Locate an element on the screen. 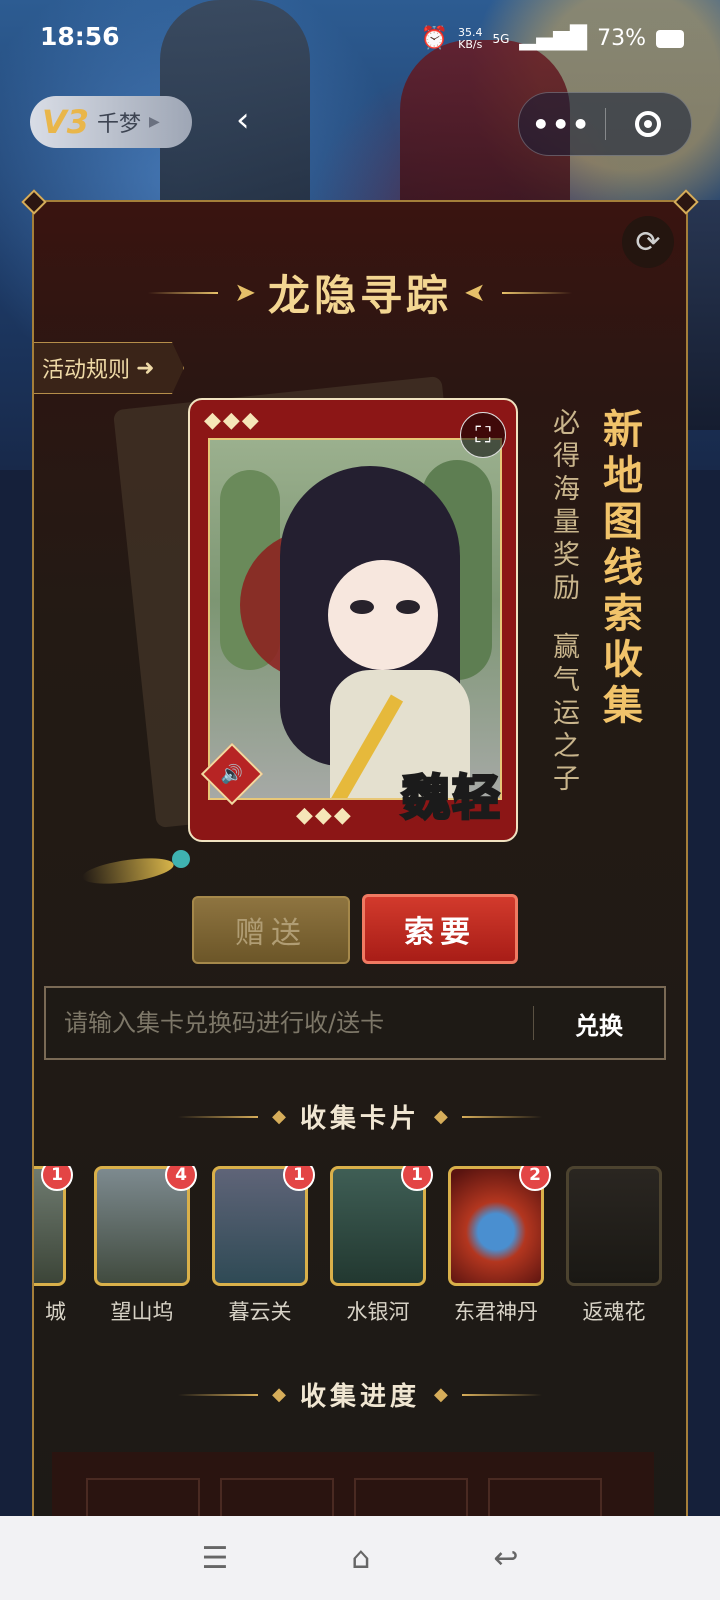  home-icon: ⌂ is located at coordinates (360, 1558).